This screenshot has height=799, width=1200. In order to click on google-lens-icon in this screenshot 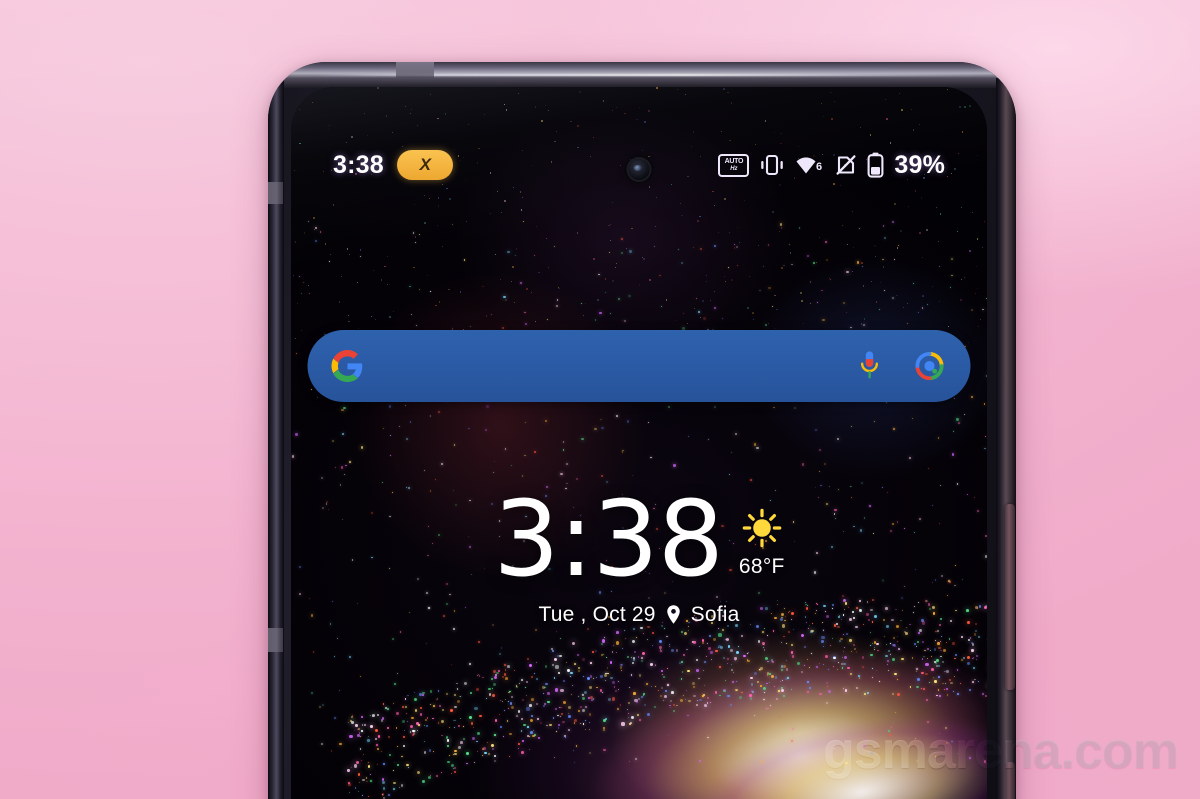, I will do `click(930, 366)`.